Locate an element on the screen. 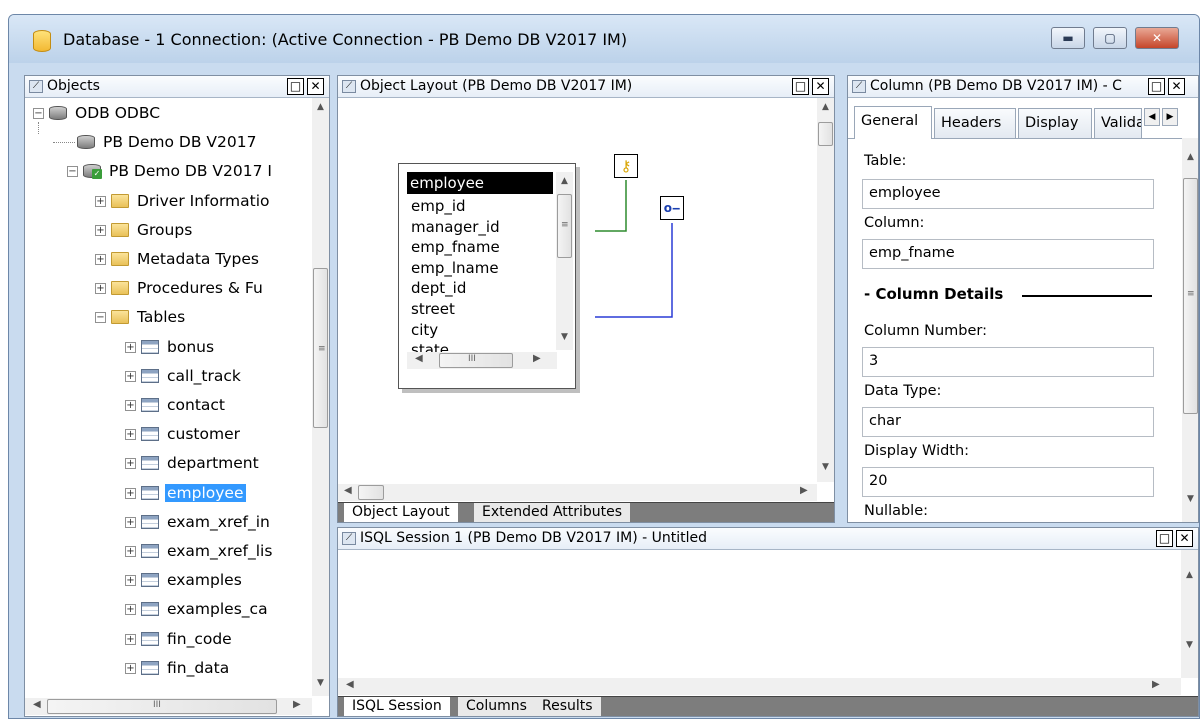 The width and height of the screenshot is (1200, 719). tree-item-label: PB Demo DB V2017 is located at coordinates (179, 142).